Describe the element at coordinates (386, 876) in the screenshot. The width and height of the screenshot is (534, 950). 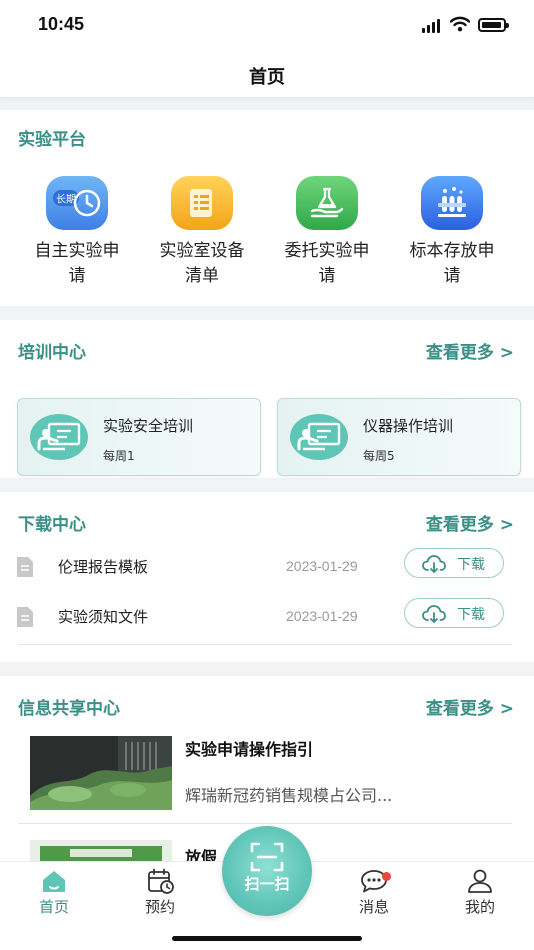
I see `unread-badge` at that location.